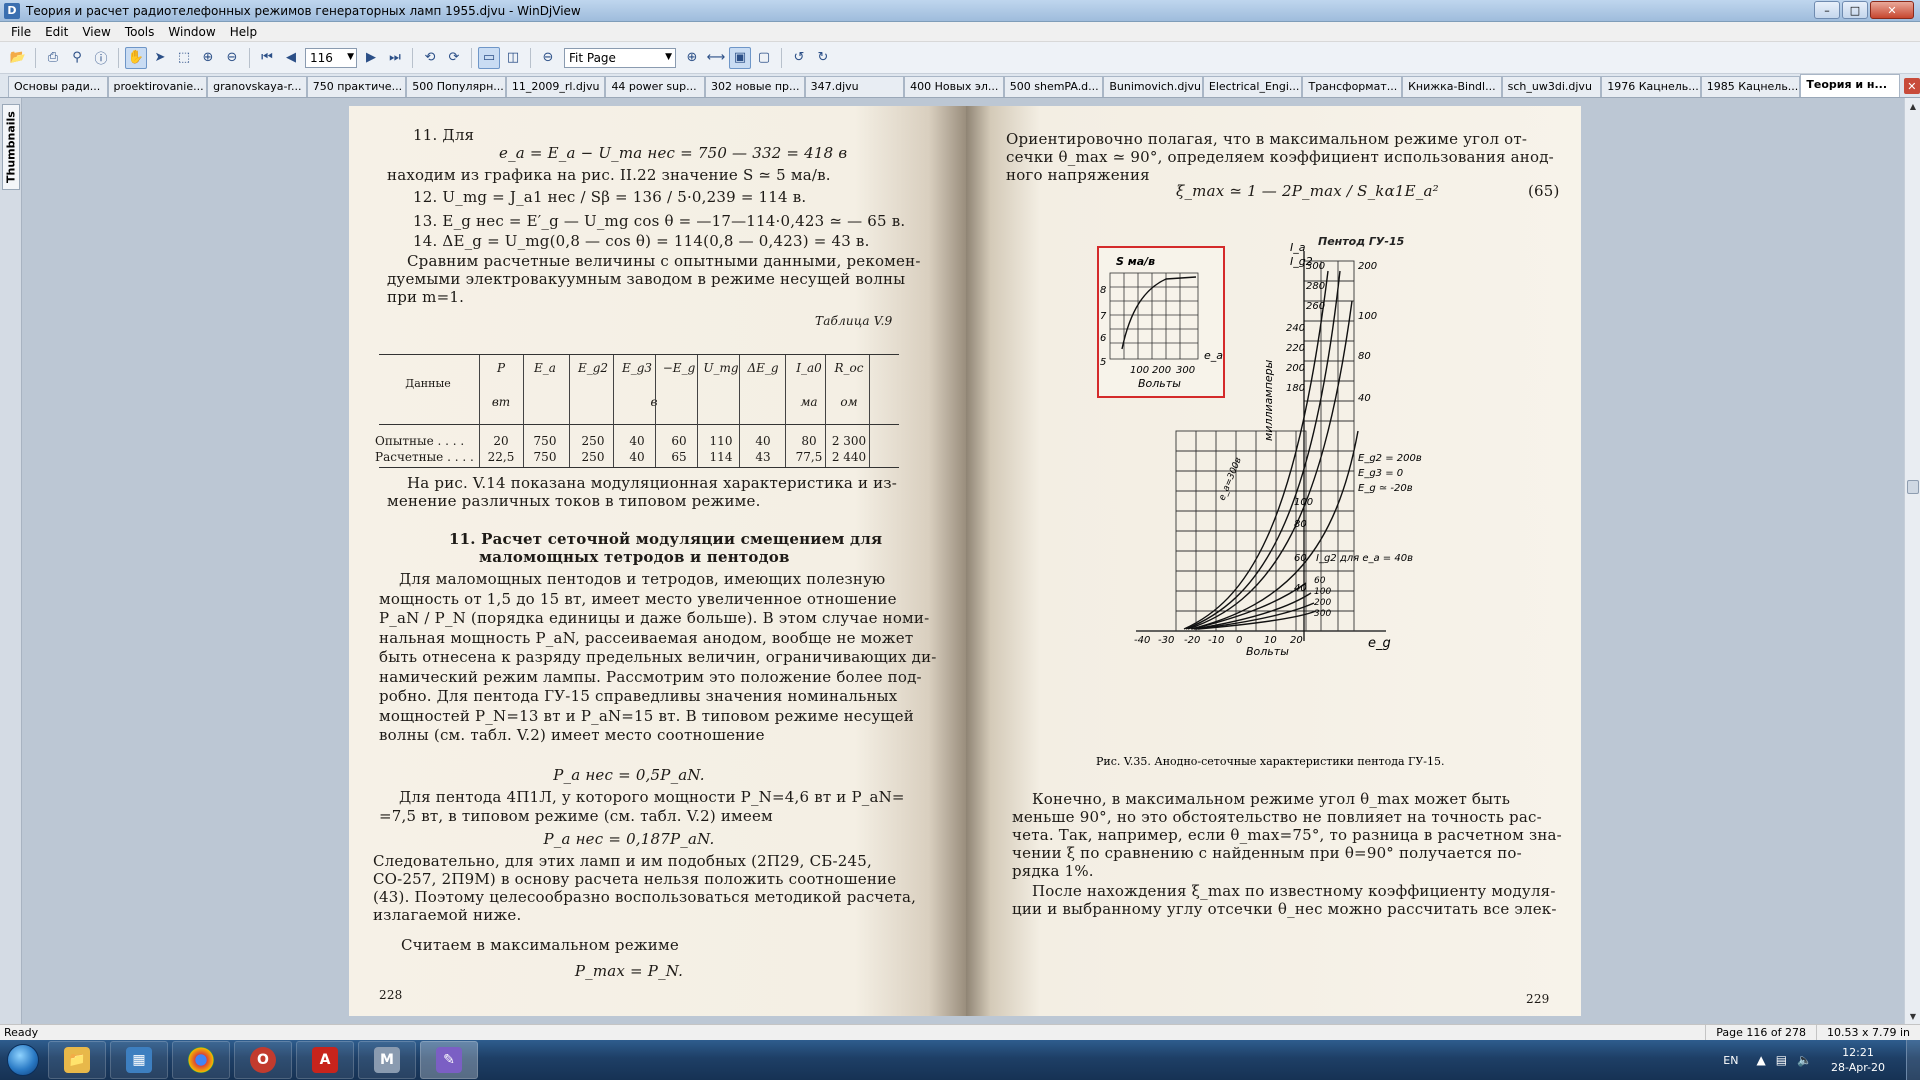  Describe the element at coordinates (799, 58) in the screenshot. I see `rotate-left-icon: ↺` at that location.